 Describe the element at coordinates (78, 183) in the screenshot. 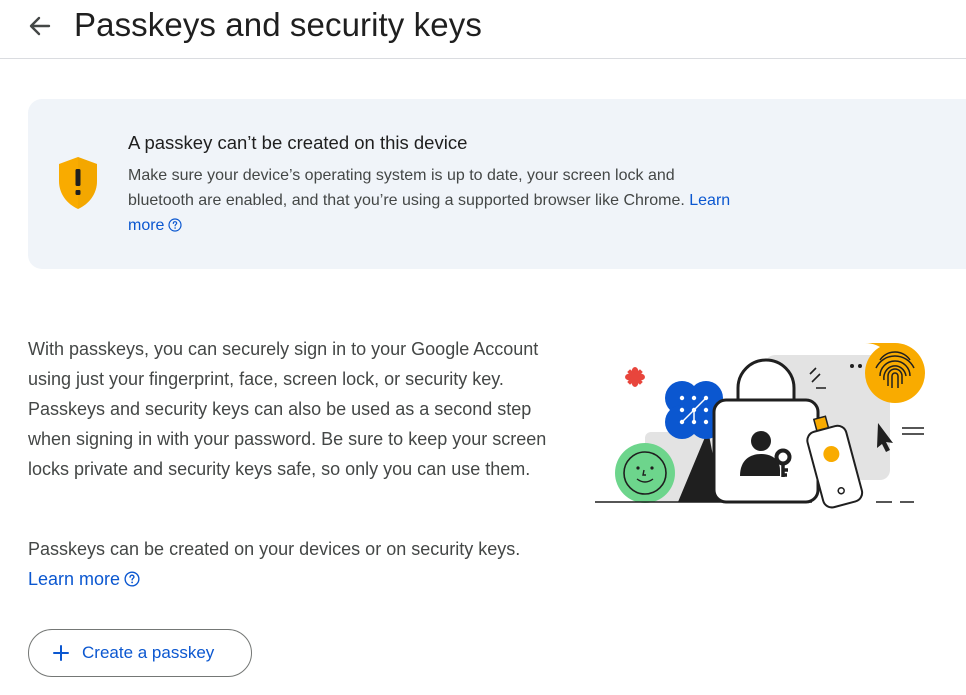

I see `warning-shield-icon` at that location.